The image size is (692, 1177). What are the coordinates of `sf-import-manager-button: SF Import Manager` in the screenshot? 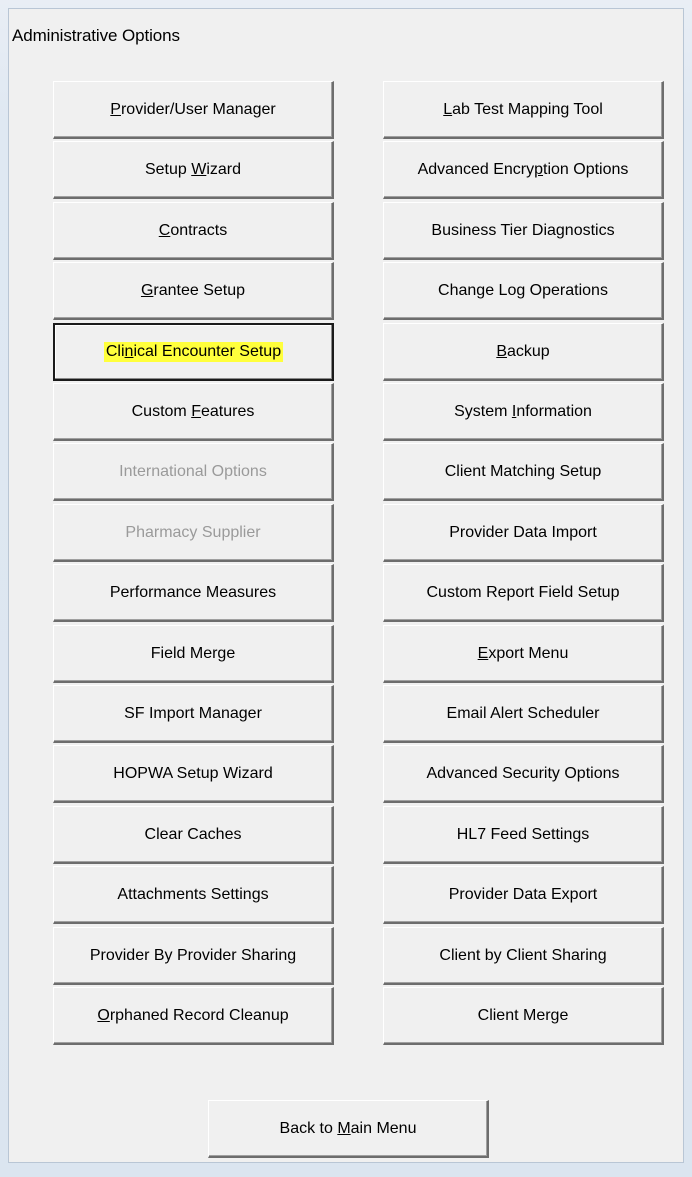 It's located at (193, 714).